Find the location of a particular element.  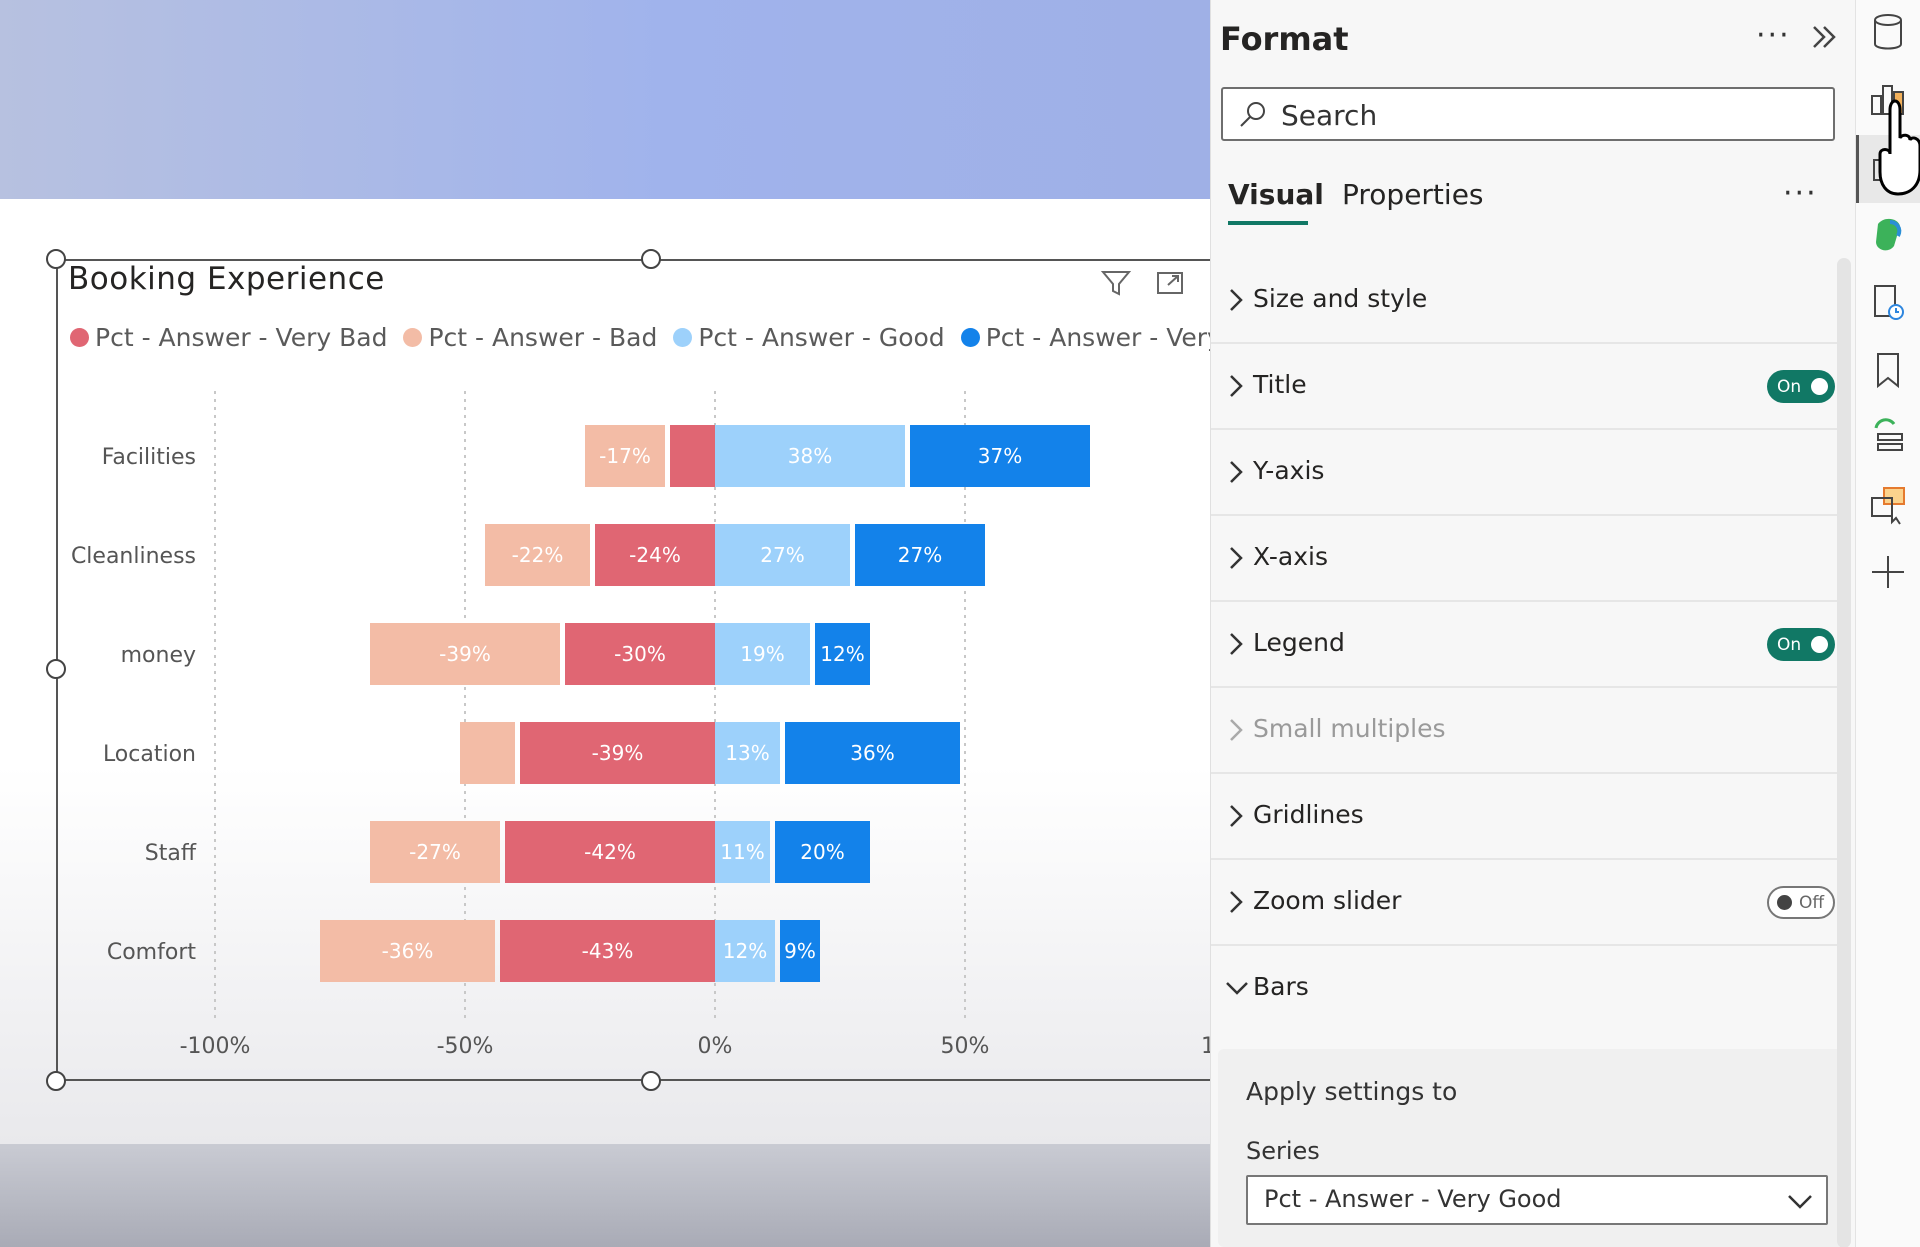

resize-handle-middle-left is located at coordinates (56, 669).